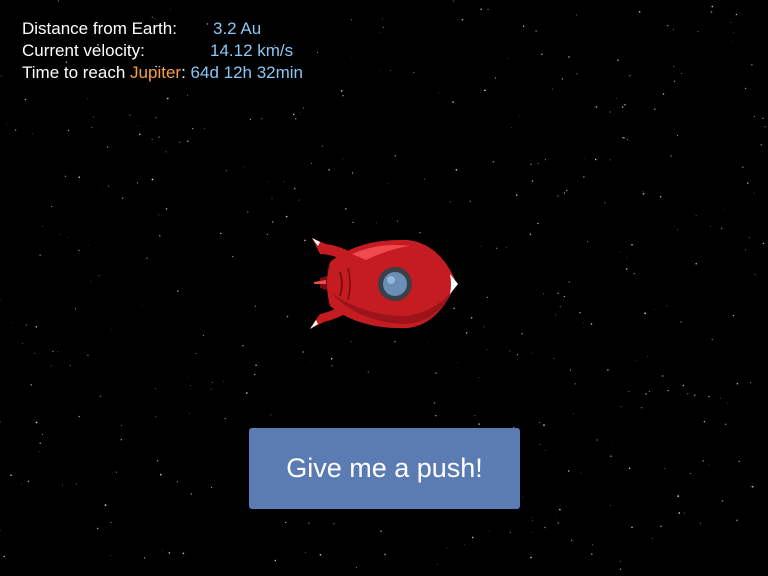 This screenshot has width=768, height=576. I want to click on time-label-prefix: Time to reach, so click(76, 72).